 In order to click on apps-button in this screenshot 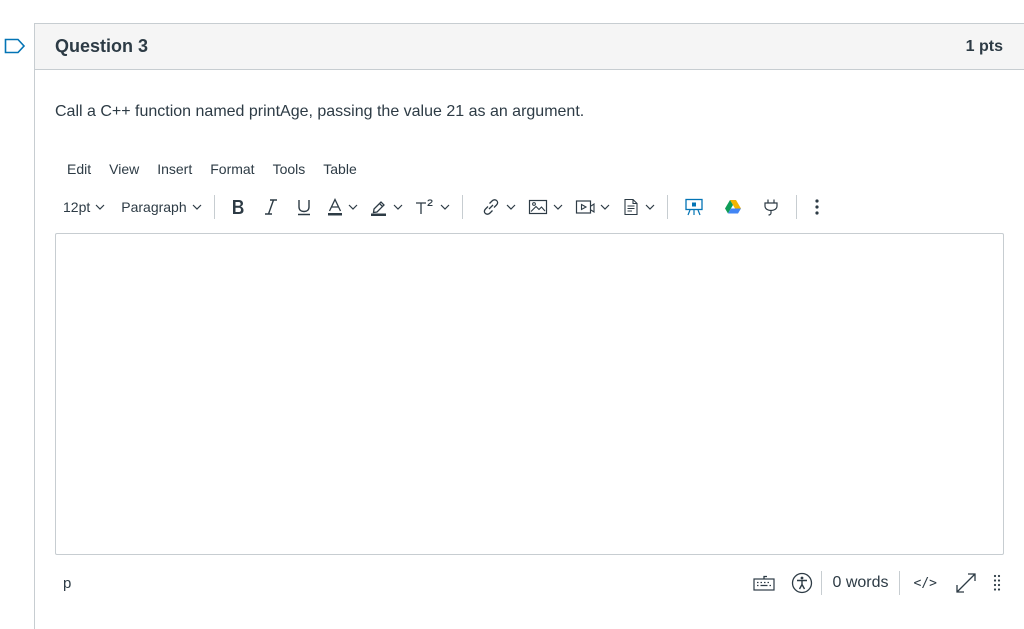, I will do `click(694, 207)`.